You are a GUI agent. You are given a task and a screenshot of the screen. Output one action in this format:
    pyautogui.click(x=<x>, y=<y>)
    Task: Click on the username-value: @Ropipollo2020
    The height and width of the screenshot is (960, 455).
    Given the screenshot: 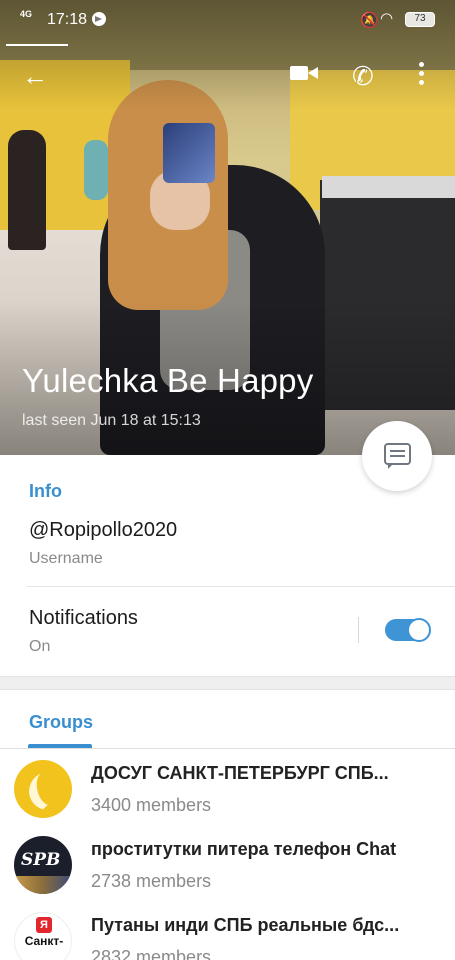 What is the action you would take?
    pyautogui.click(x=103, y=530)
    